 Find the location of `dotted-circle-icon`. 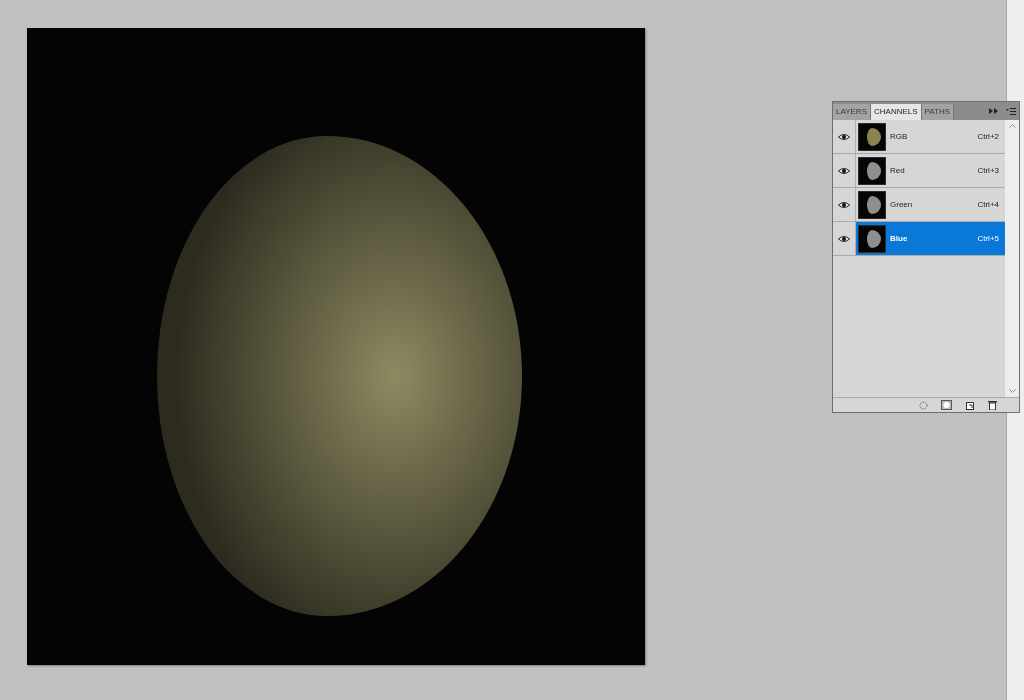

dotted-circle-icon is located at coordinates (923, 405).